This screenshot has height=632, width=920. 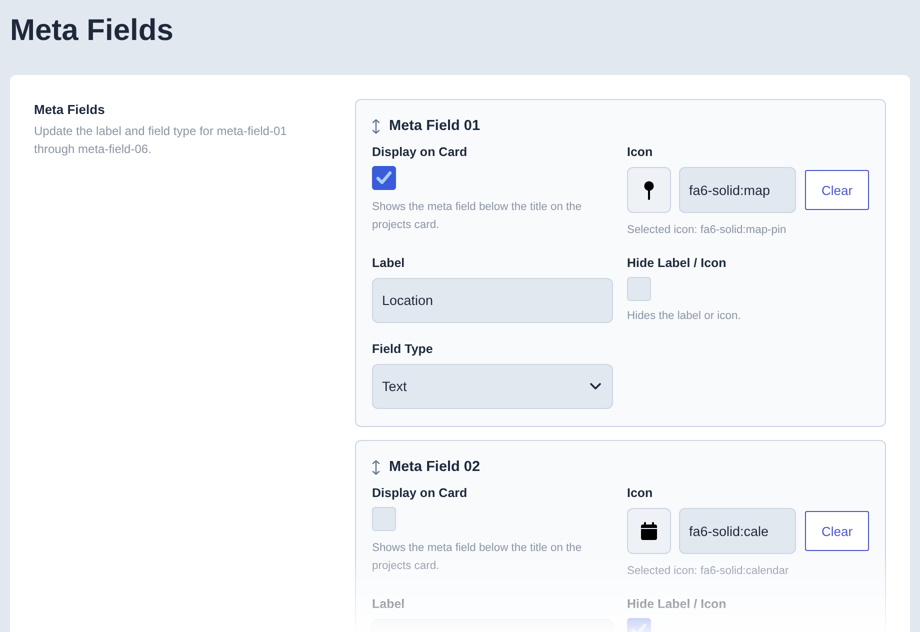 What do you see at coordinates (649, 190) in the screenshot?
I see `map-pin-icon` at bounding box center [649, 190].